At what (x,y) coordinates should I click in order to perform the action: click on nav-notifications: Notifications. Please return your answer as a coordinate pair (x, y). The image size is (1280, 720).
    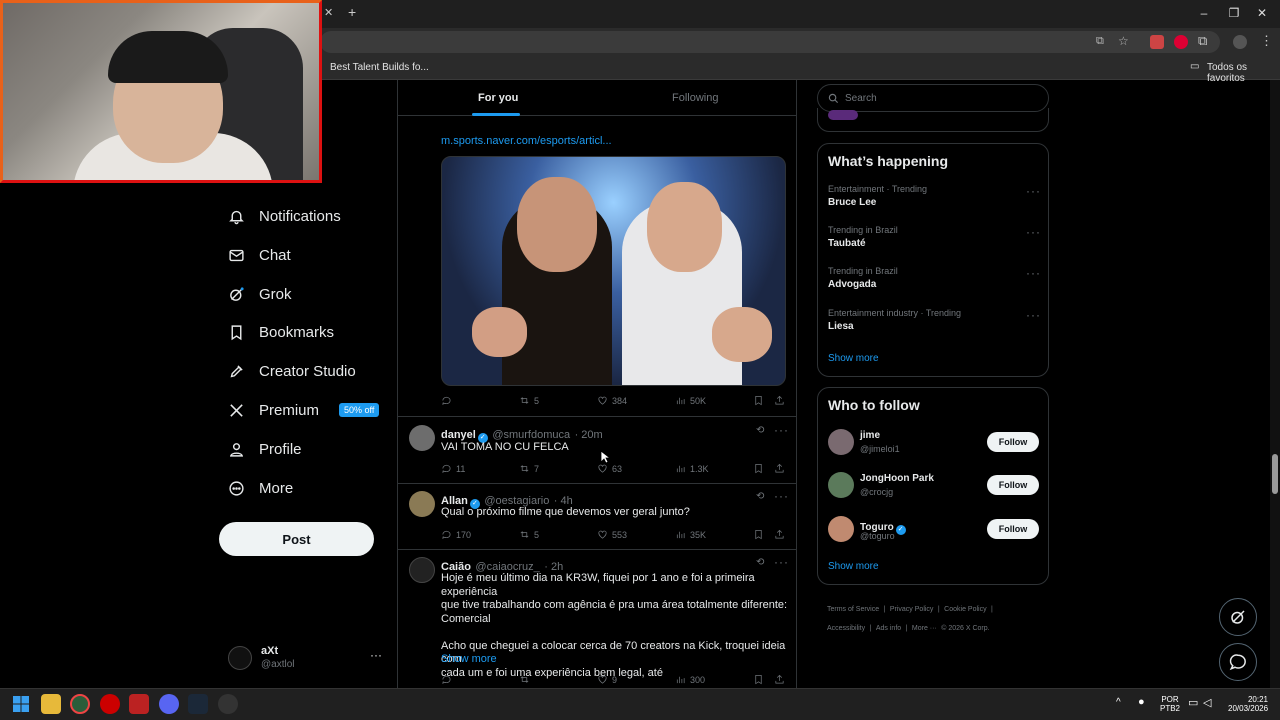
    Looking at the image, I should click on (284, 216).